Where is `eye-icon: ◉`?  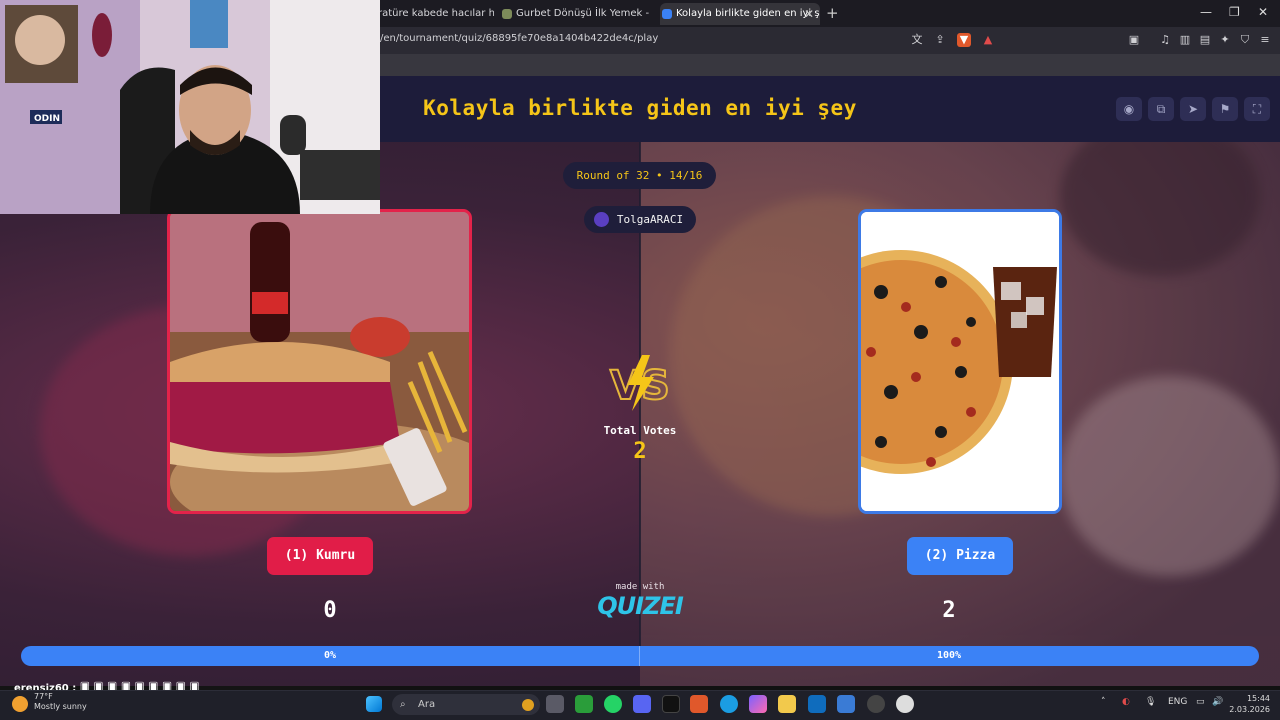 eye-icon: ◉ is located at coordinates (1129, 109).